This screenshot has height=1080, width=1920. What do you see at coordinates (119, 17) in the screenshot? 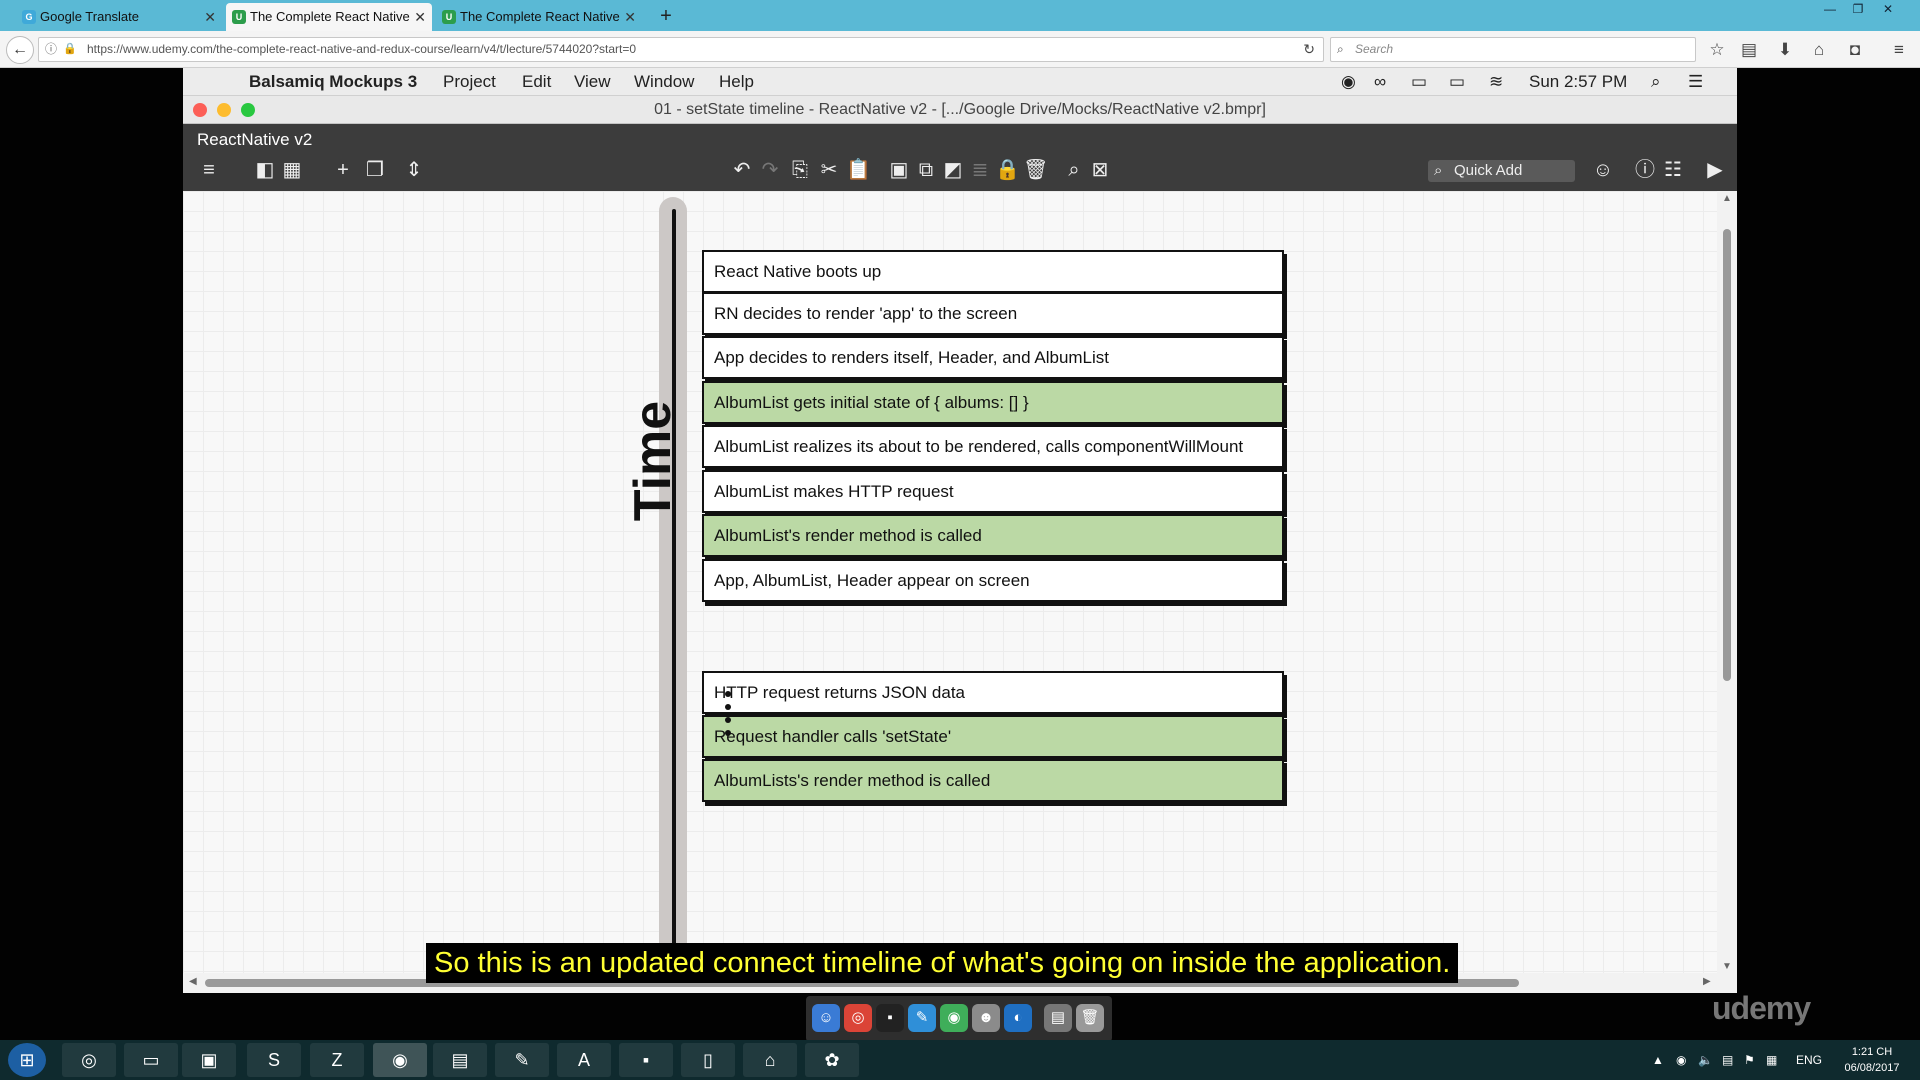
I see `tab-google-translate: G Google Translate ✕` at bounding box center [119, 17].